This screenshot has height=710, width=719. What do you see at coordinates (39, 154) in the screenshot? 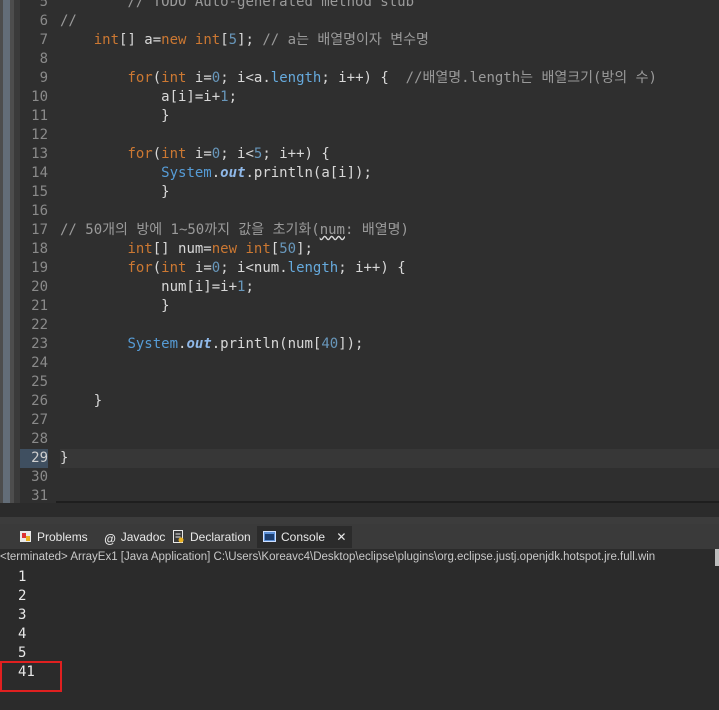
I see `line-number: 13` at bounding box center [39, 154].